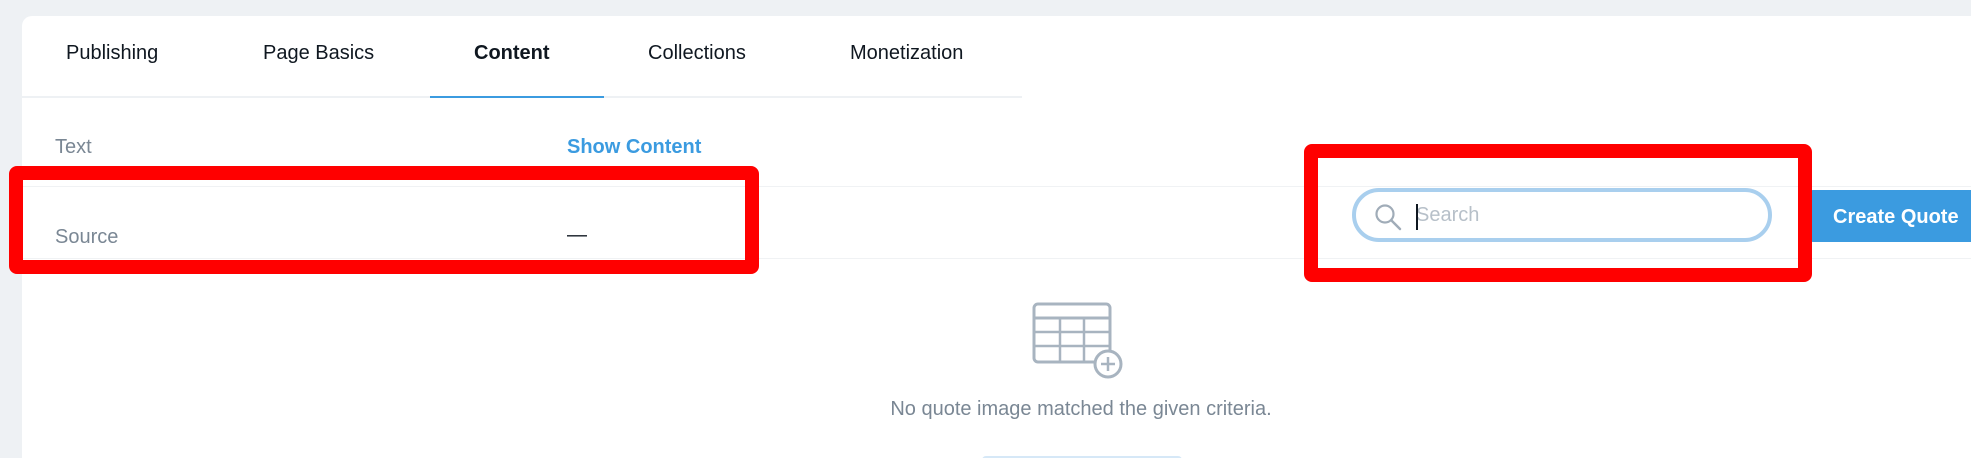 This screenshot has height=458, width=1971. What do you see at coordinates (697, 53) in the screenshot?
I see `tab-collections: Collections` at bounding box center [697, 53].